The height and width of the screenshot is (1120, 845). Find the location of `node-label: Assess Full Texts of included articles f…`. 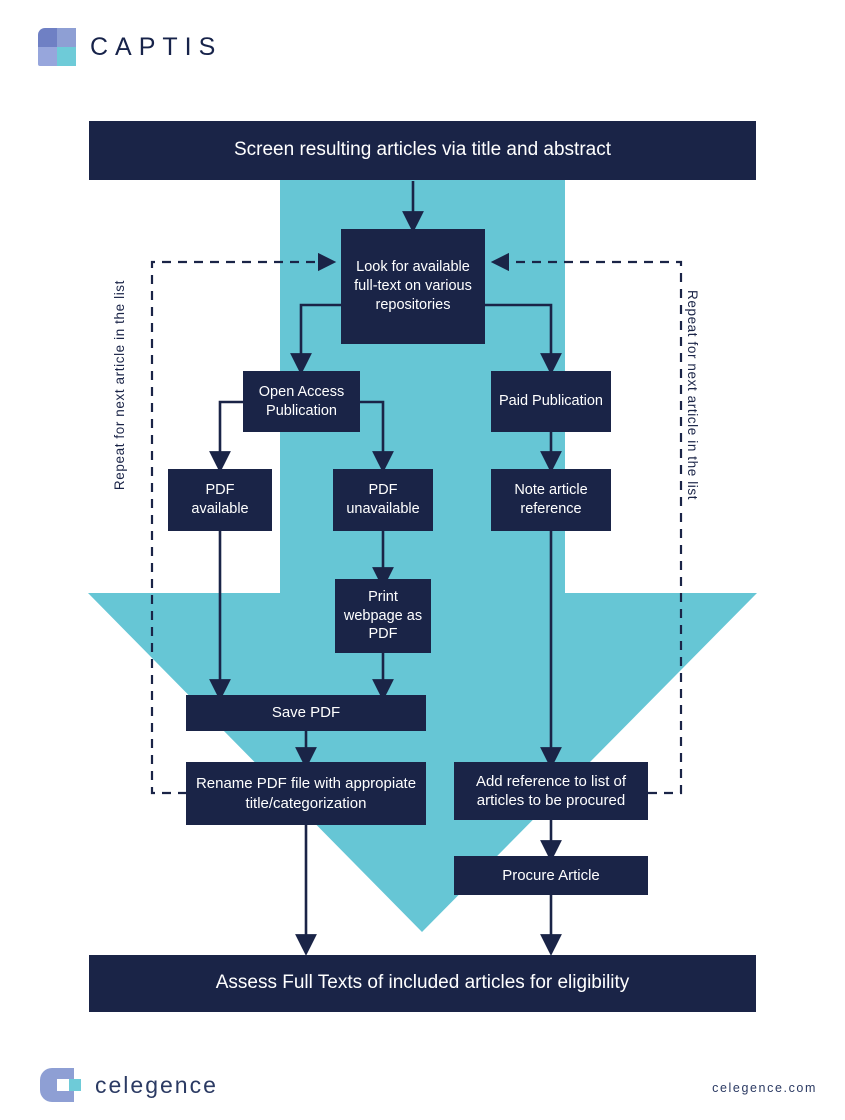

node-label: Assess Full Texts of included articles f… is located at coordinates (422, 983).